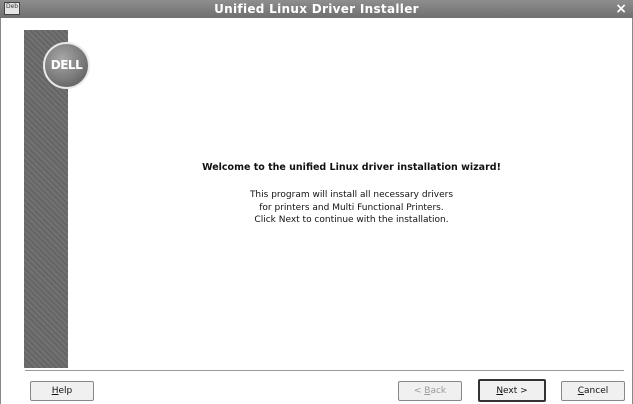 The height and width of the screenshot is (404, 633). I want to click on back-prefix: <, so click(419, 391).